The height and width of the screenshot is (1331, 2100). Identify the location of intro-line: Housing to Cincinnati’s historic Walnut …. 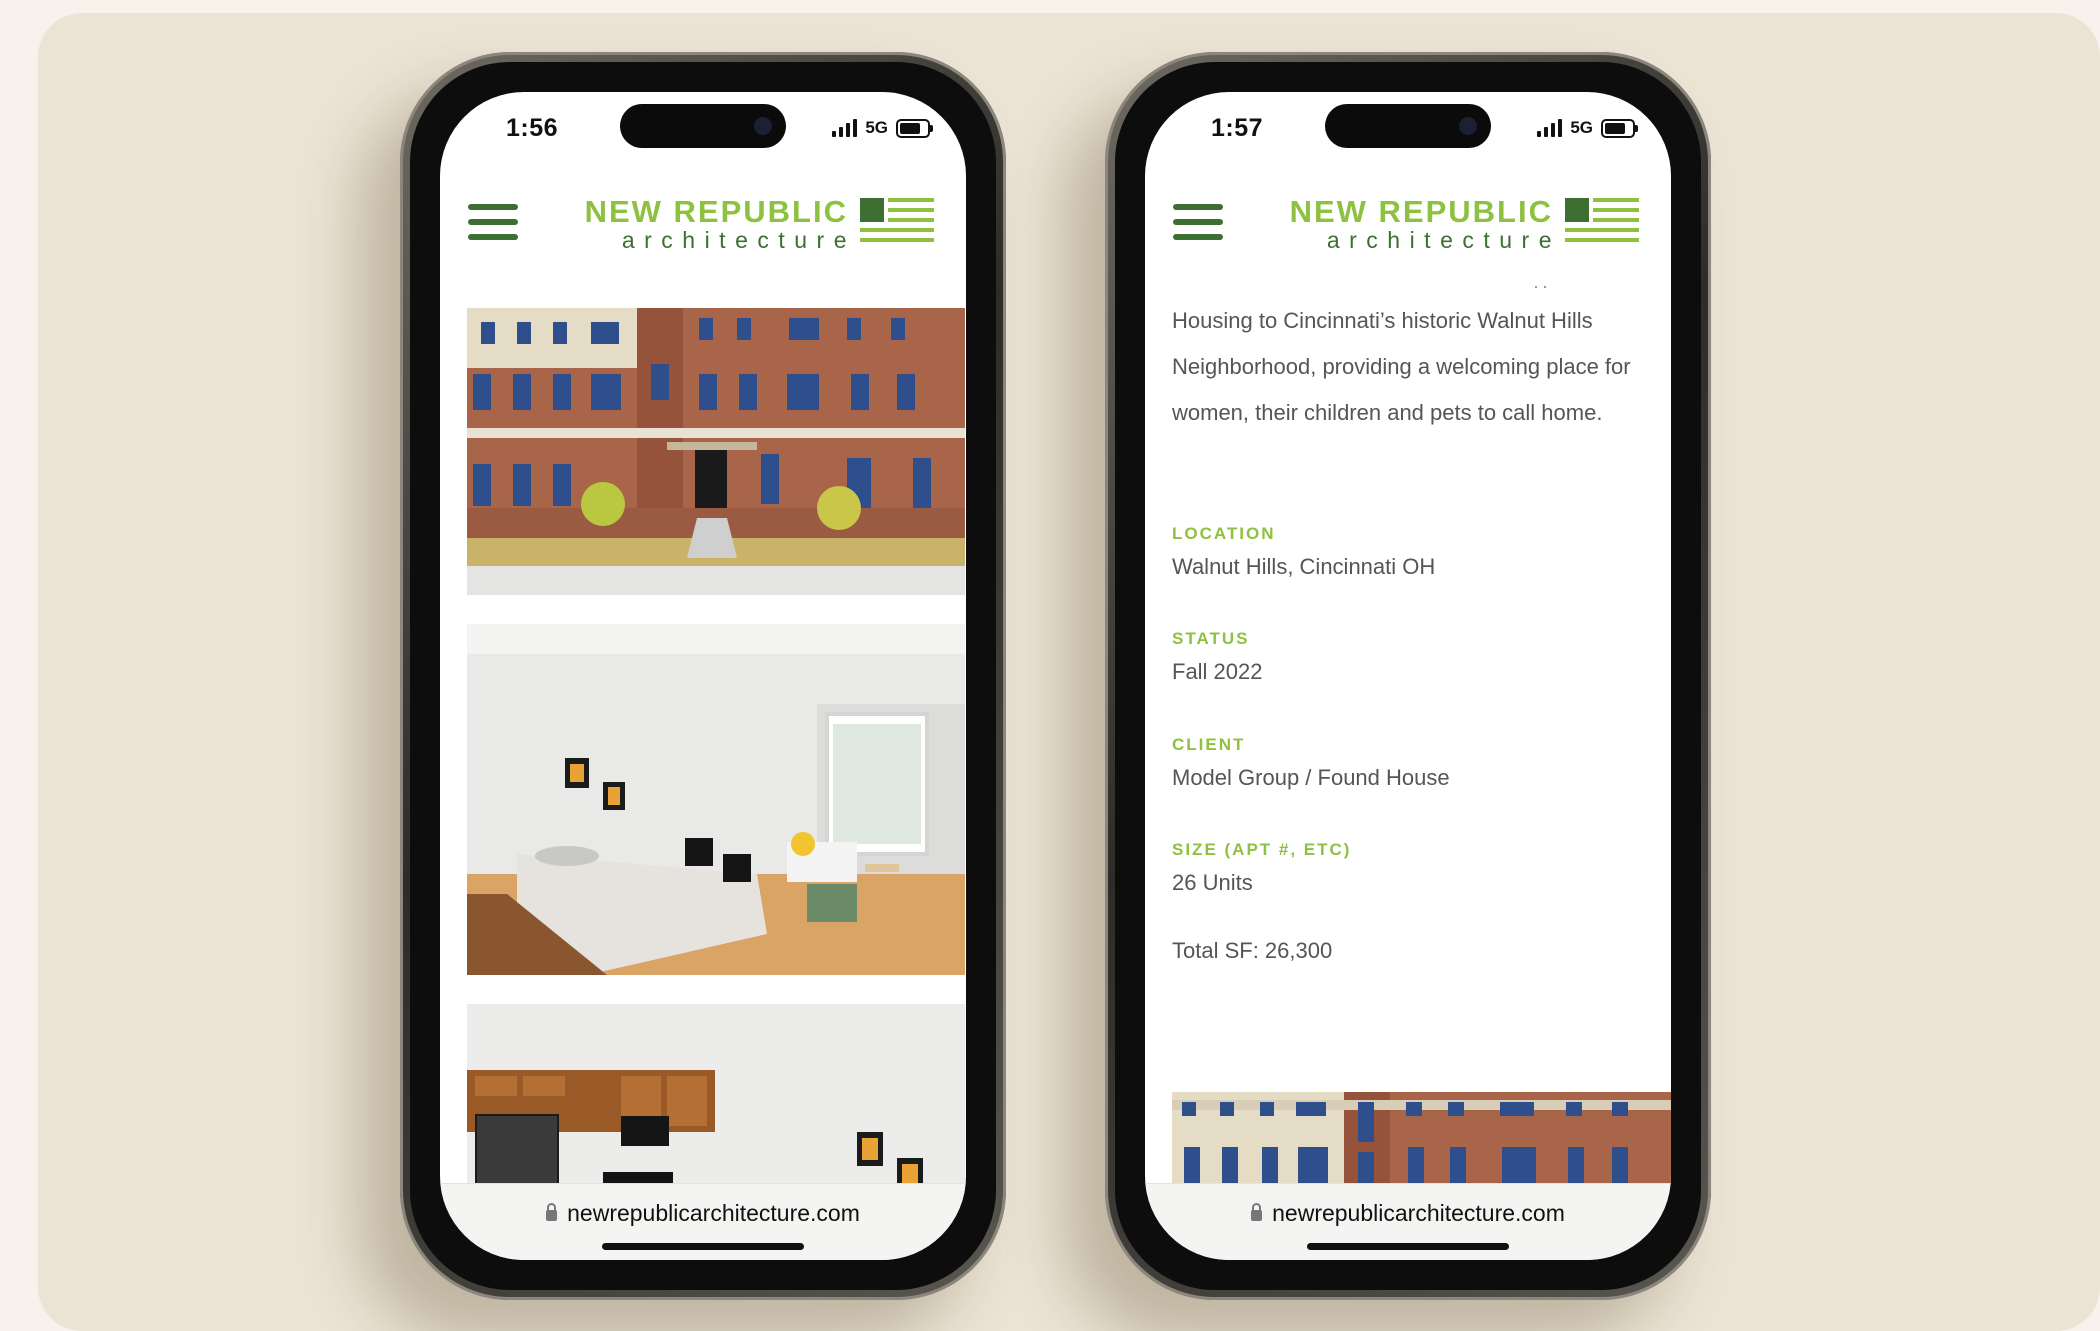
(1382, 320).